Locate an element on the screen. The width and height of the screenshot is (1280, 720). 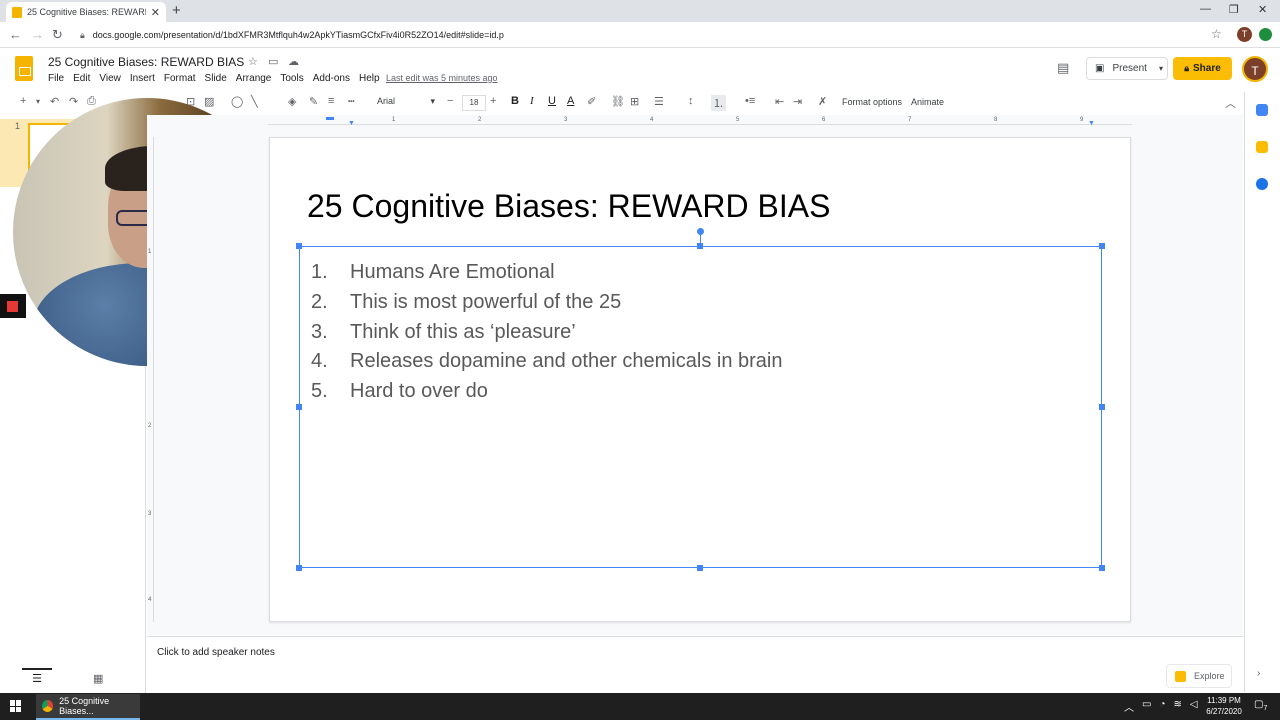
redo-icon: ↷ is located at coordinates (73, 101).